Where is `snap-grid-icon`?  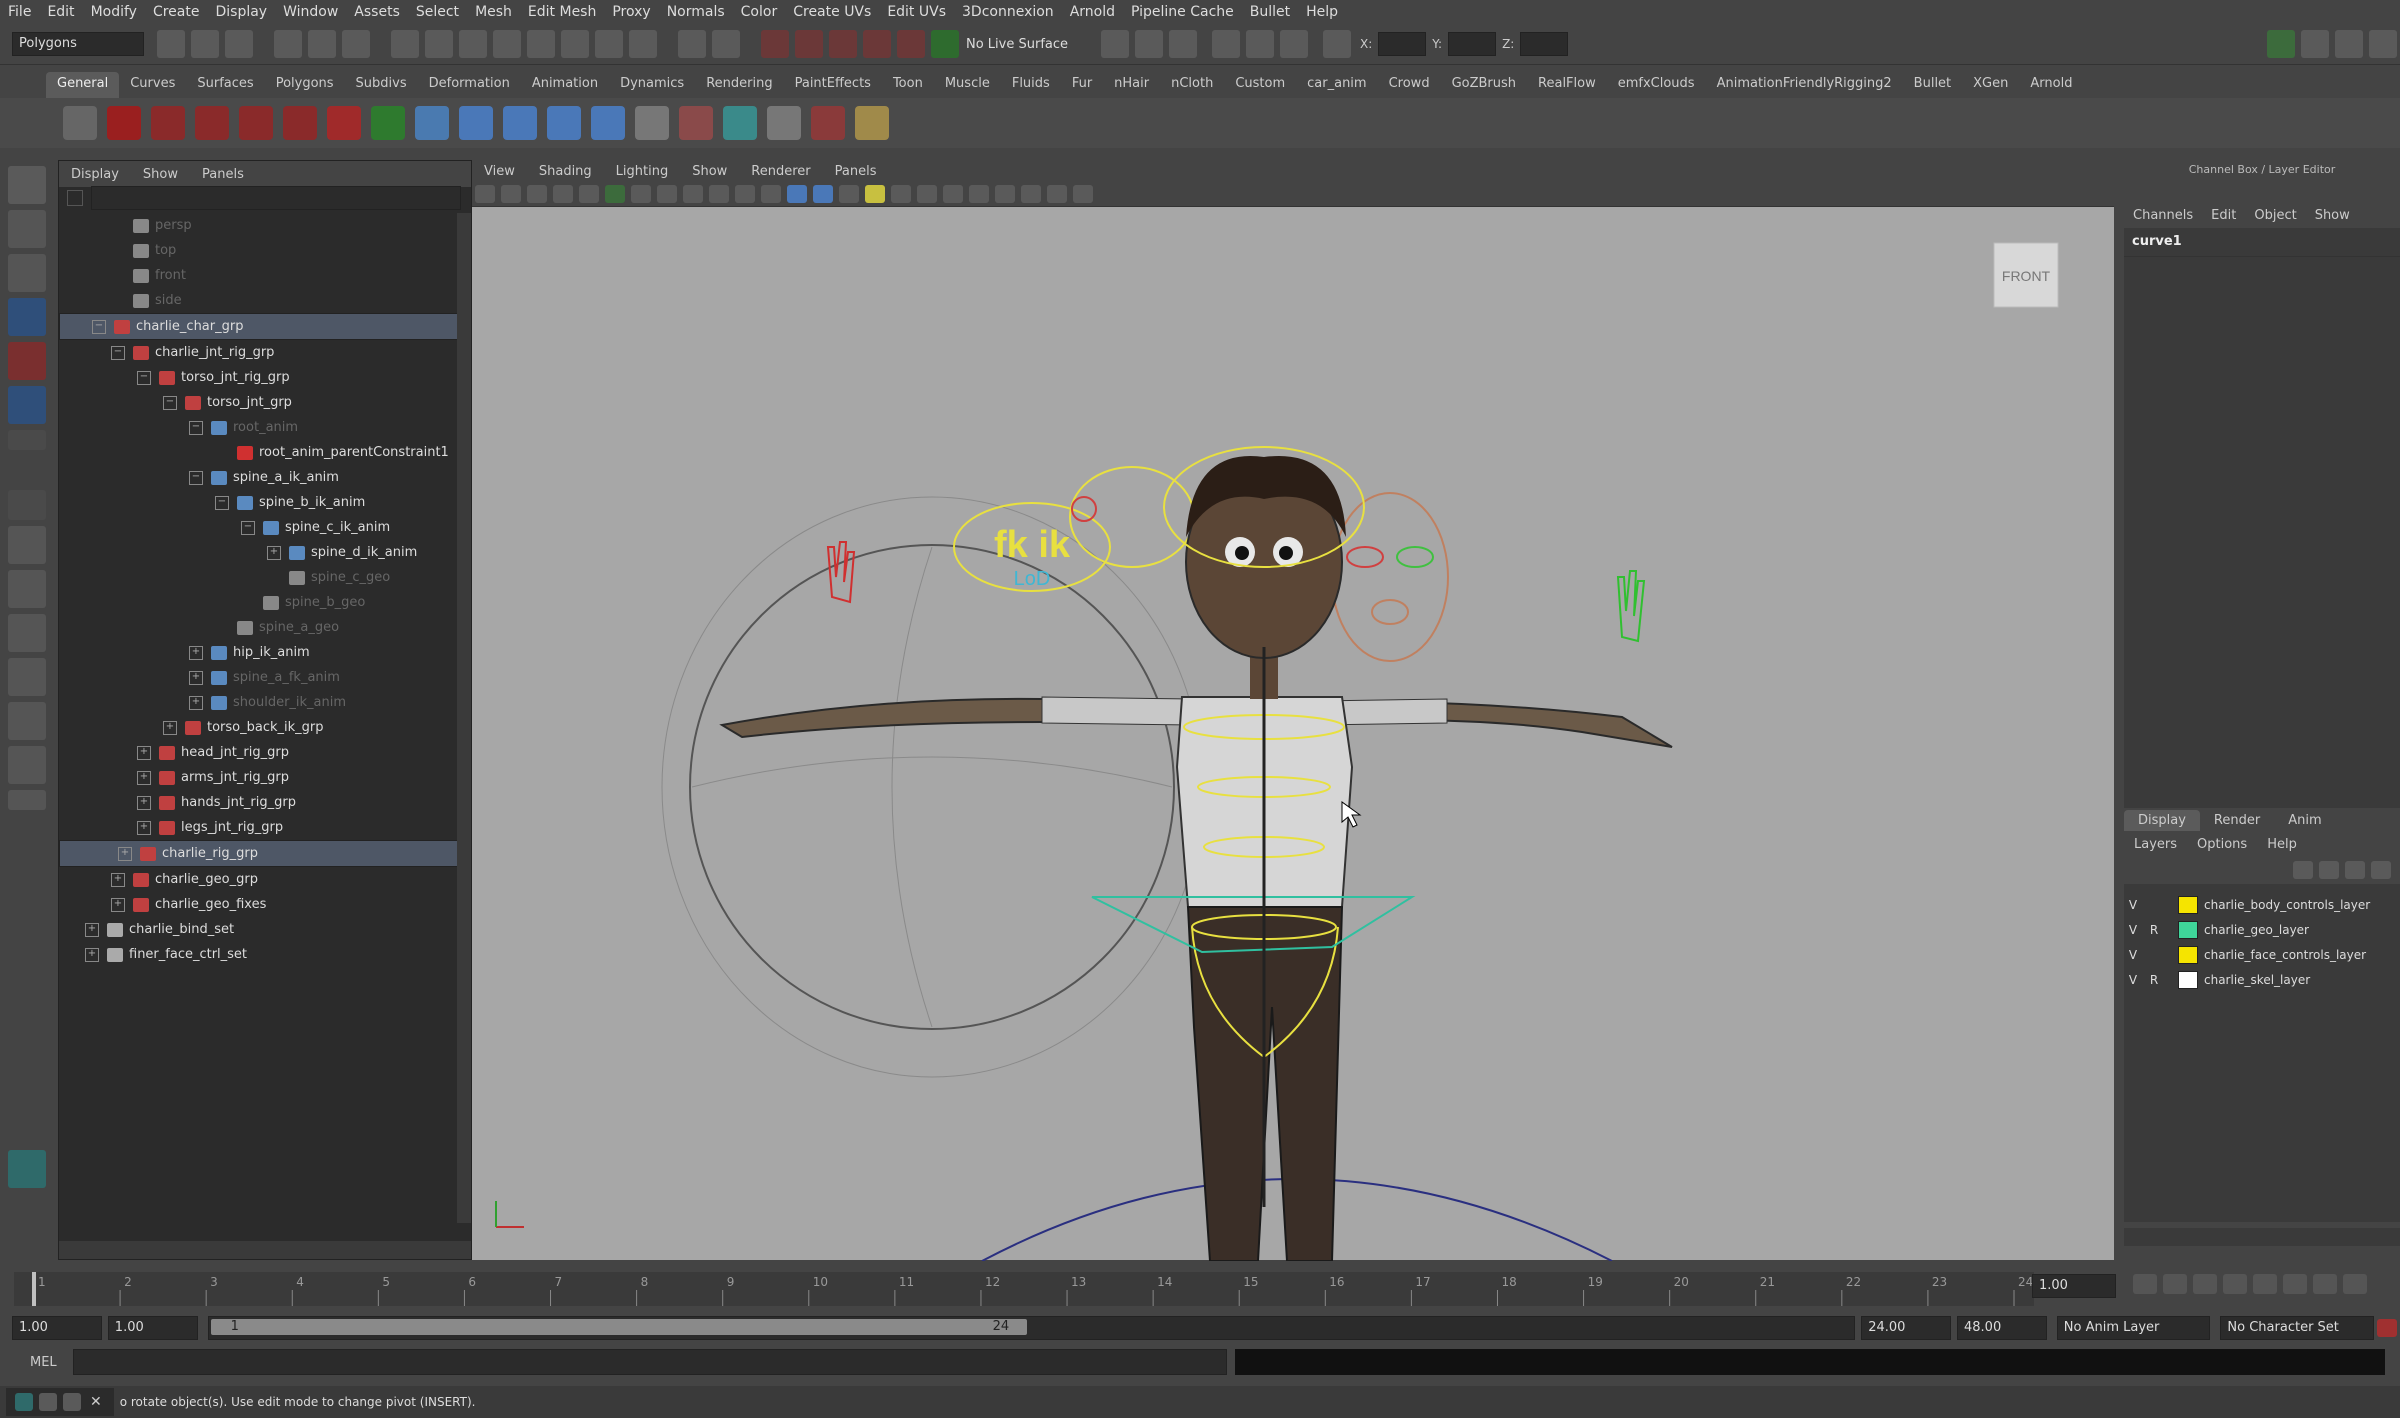 snap-grid-icon is located at coordinates (775, 44).